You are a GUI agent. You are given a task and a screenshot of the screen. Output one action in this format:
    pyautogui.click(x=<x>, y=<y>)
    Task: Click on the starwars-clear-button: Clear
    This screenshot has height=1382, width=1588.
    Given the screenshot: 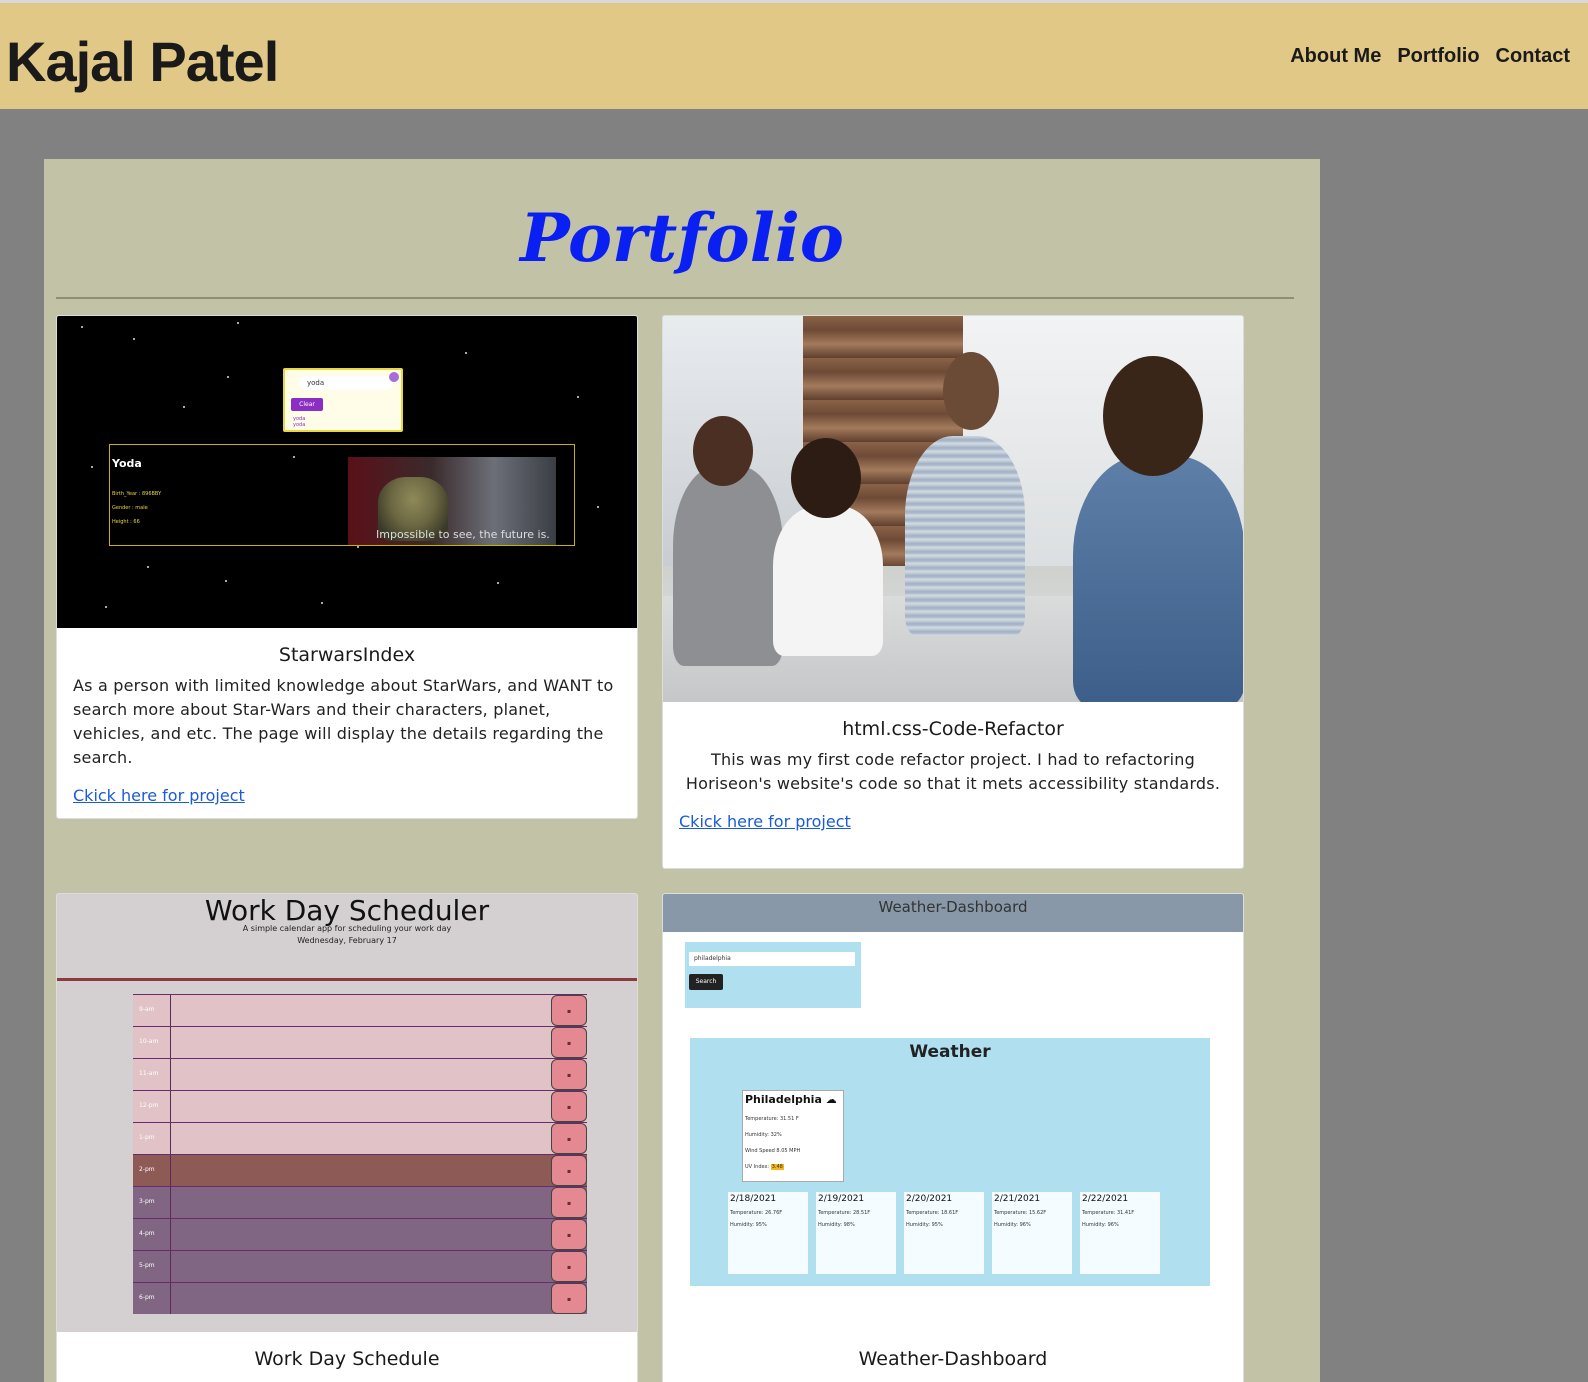 What is the action you would take?
    pyautogui.click(x=307, y=404)
    